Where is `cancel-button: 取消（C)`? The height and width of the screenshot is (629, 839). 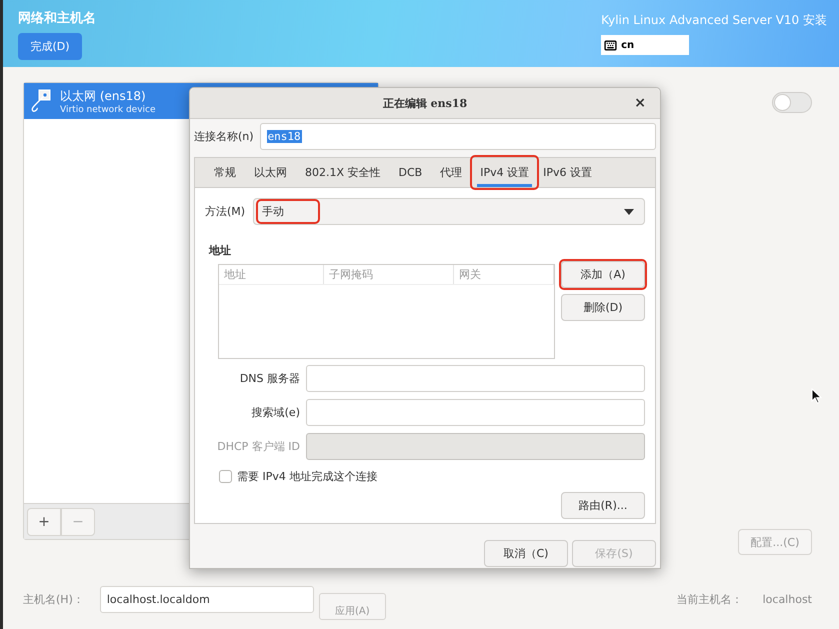
cancel-button: 取消（C) is located at coordinates (526, 553).